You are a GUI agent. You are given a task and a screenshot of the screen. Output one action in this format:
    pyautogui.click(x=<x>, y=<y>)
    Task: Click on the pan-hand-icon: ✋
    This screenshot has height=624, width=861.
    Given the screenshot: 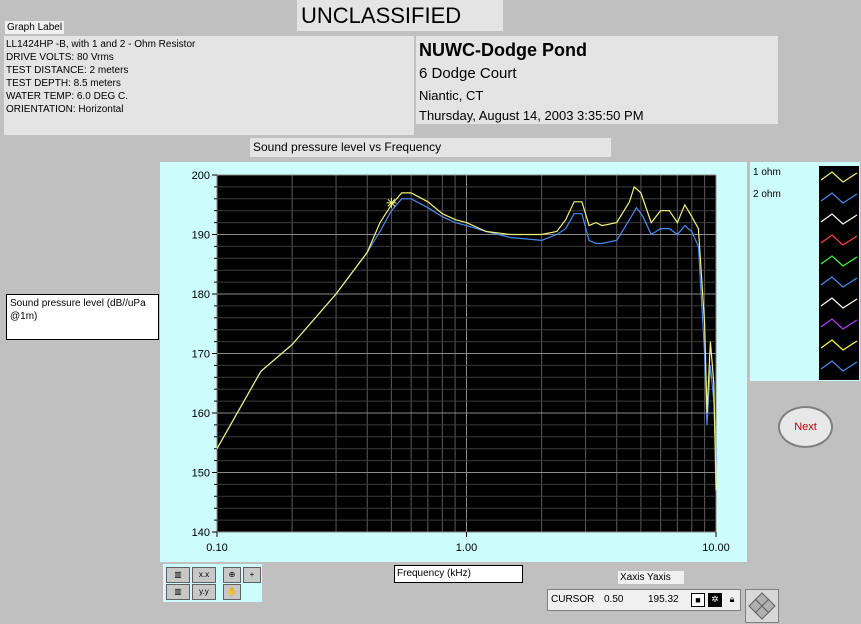 What is the action you would take?
    pyautogui.click(x=232, y=592)
    